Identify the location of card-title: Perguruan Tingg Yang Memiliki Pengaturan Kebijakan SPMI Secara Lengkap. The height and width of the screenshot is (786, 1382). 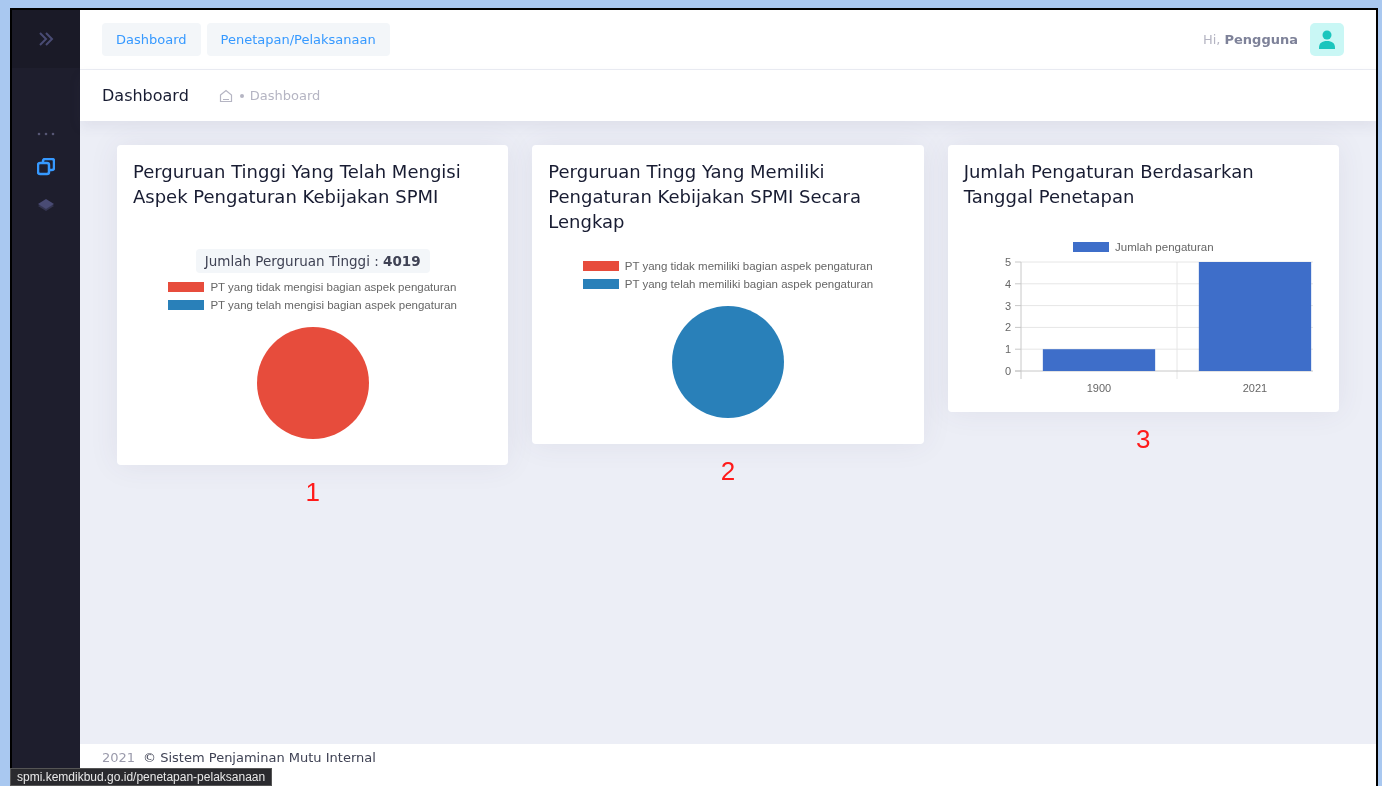
(705, 197).